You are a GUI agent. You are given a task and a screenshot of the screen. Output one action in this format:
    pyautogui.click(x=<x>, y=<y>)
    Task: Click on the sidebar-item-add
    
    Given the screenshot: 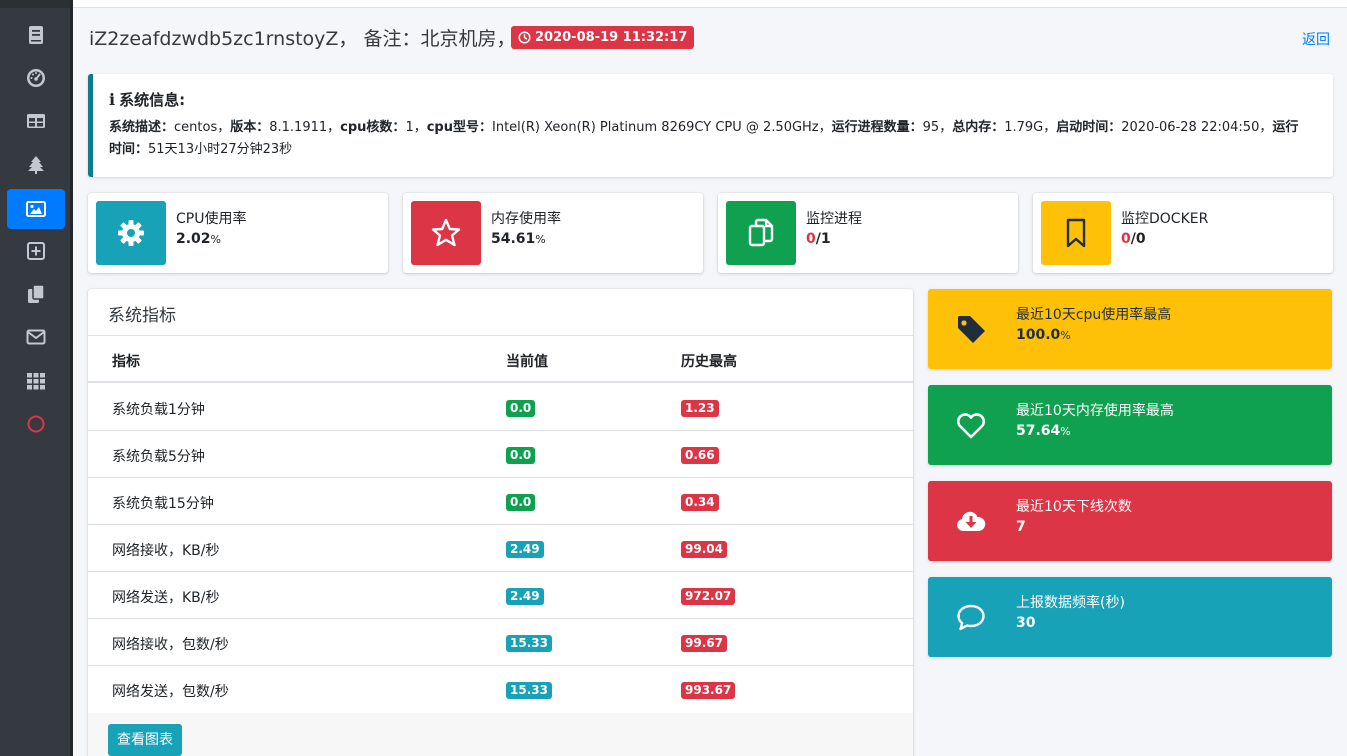 What is the action you would take?
    pyautogui.click(x=36, y=251)
    